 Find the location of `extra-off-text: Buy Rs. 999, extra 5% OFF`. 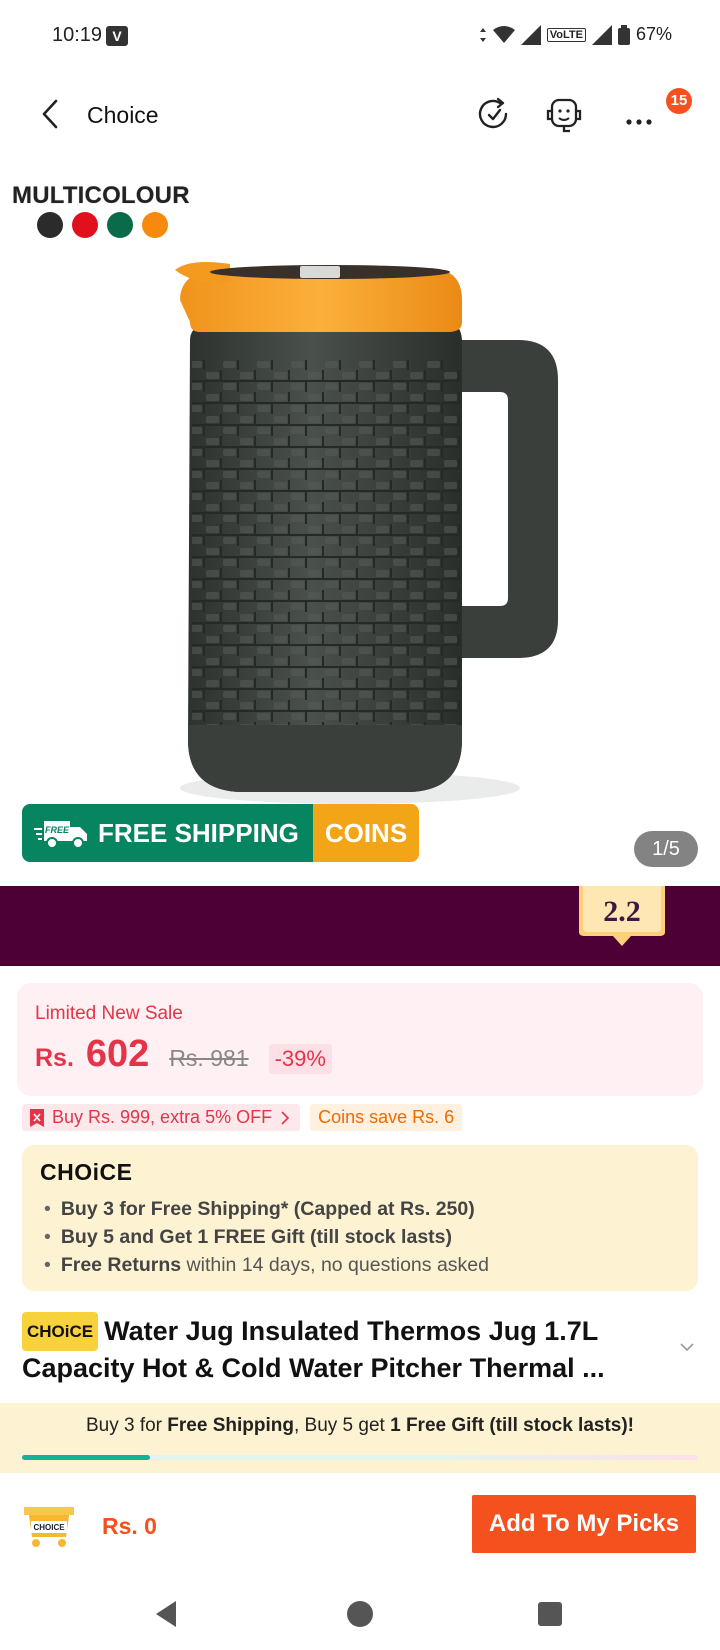

extra-off-text: Buy Rs. 999, extra 5% OFF is located at coordinates (162, 1117).